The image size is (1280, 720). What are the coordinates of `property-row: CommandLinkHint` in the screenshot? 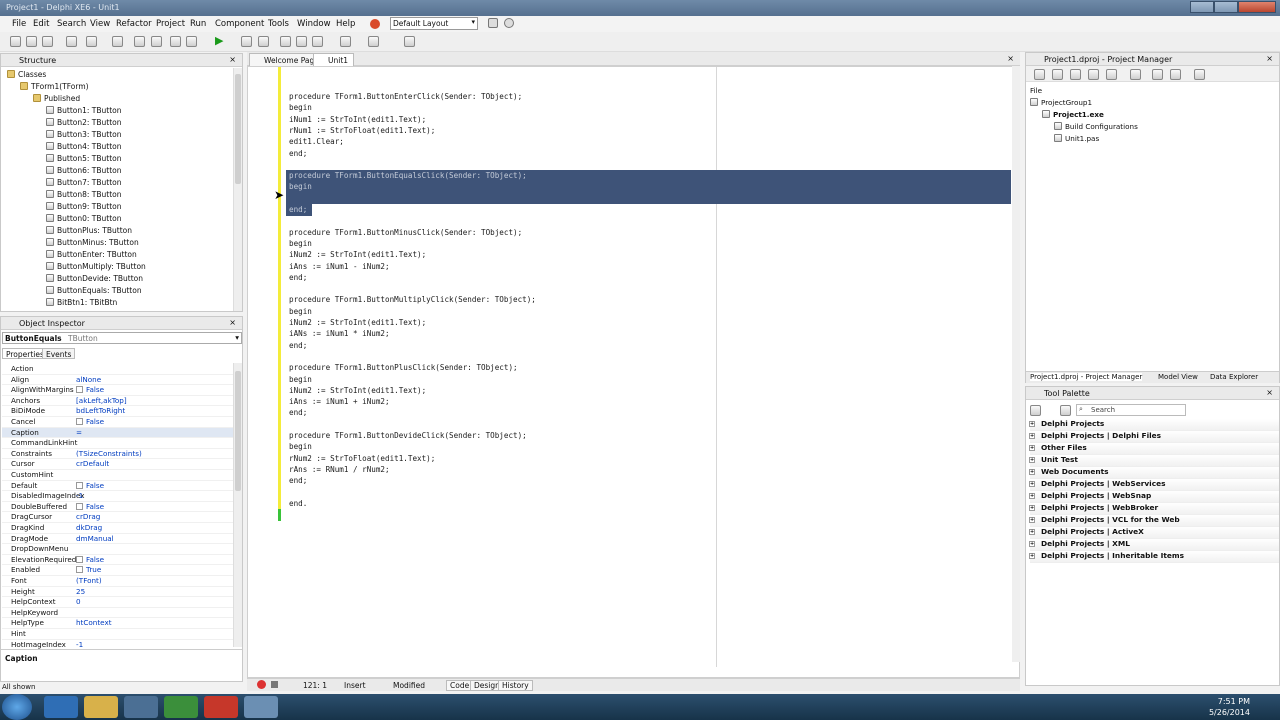 It's located at (117, 443).